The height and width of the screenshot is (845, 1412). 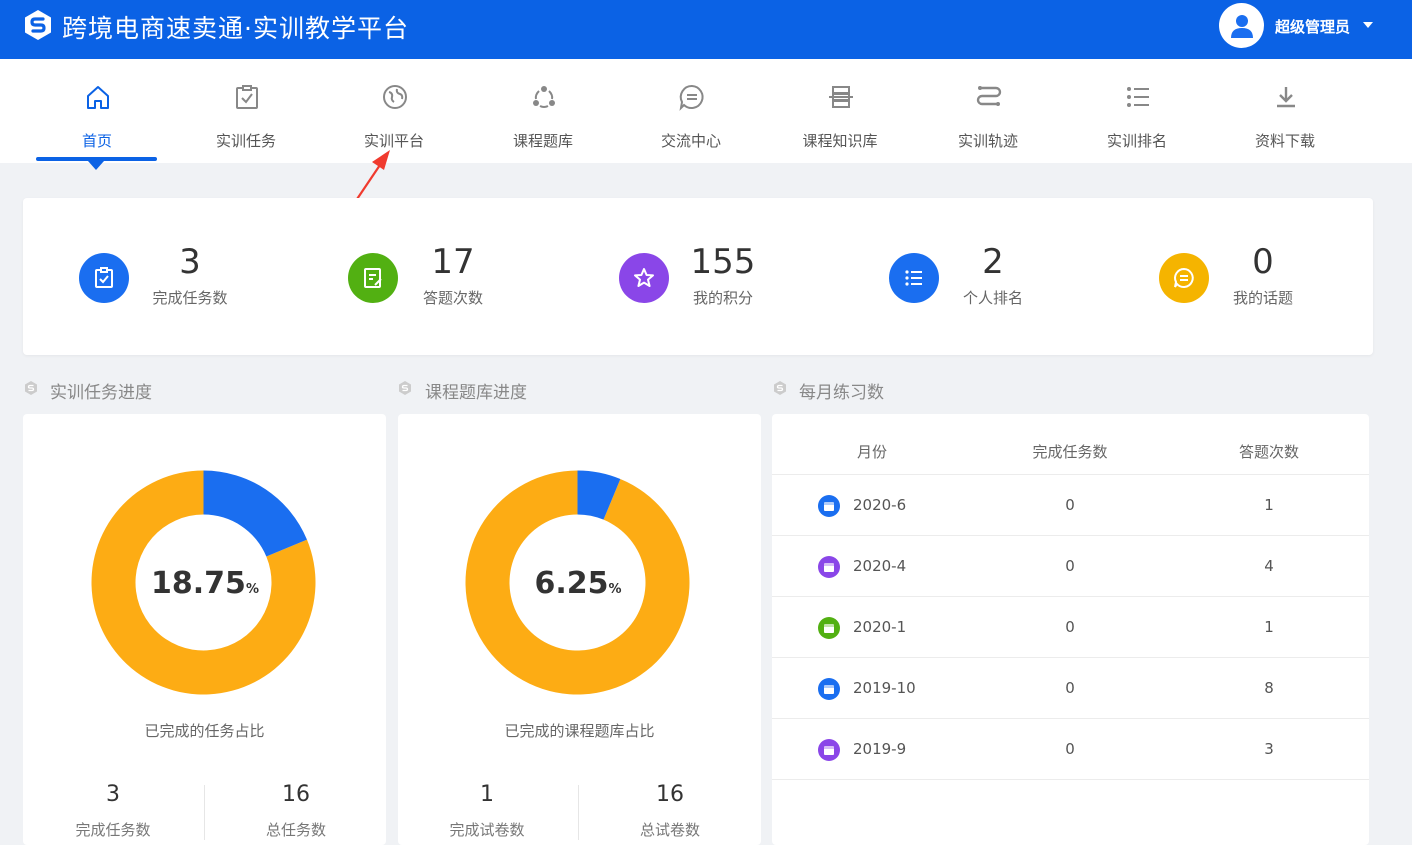 I want to click on cell-month: 2020-6, so click(x=880, y=505).